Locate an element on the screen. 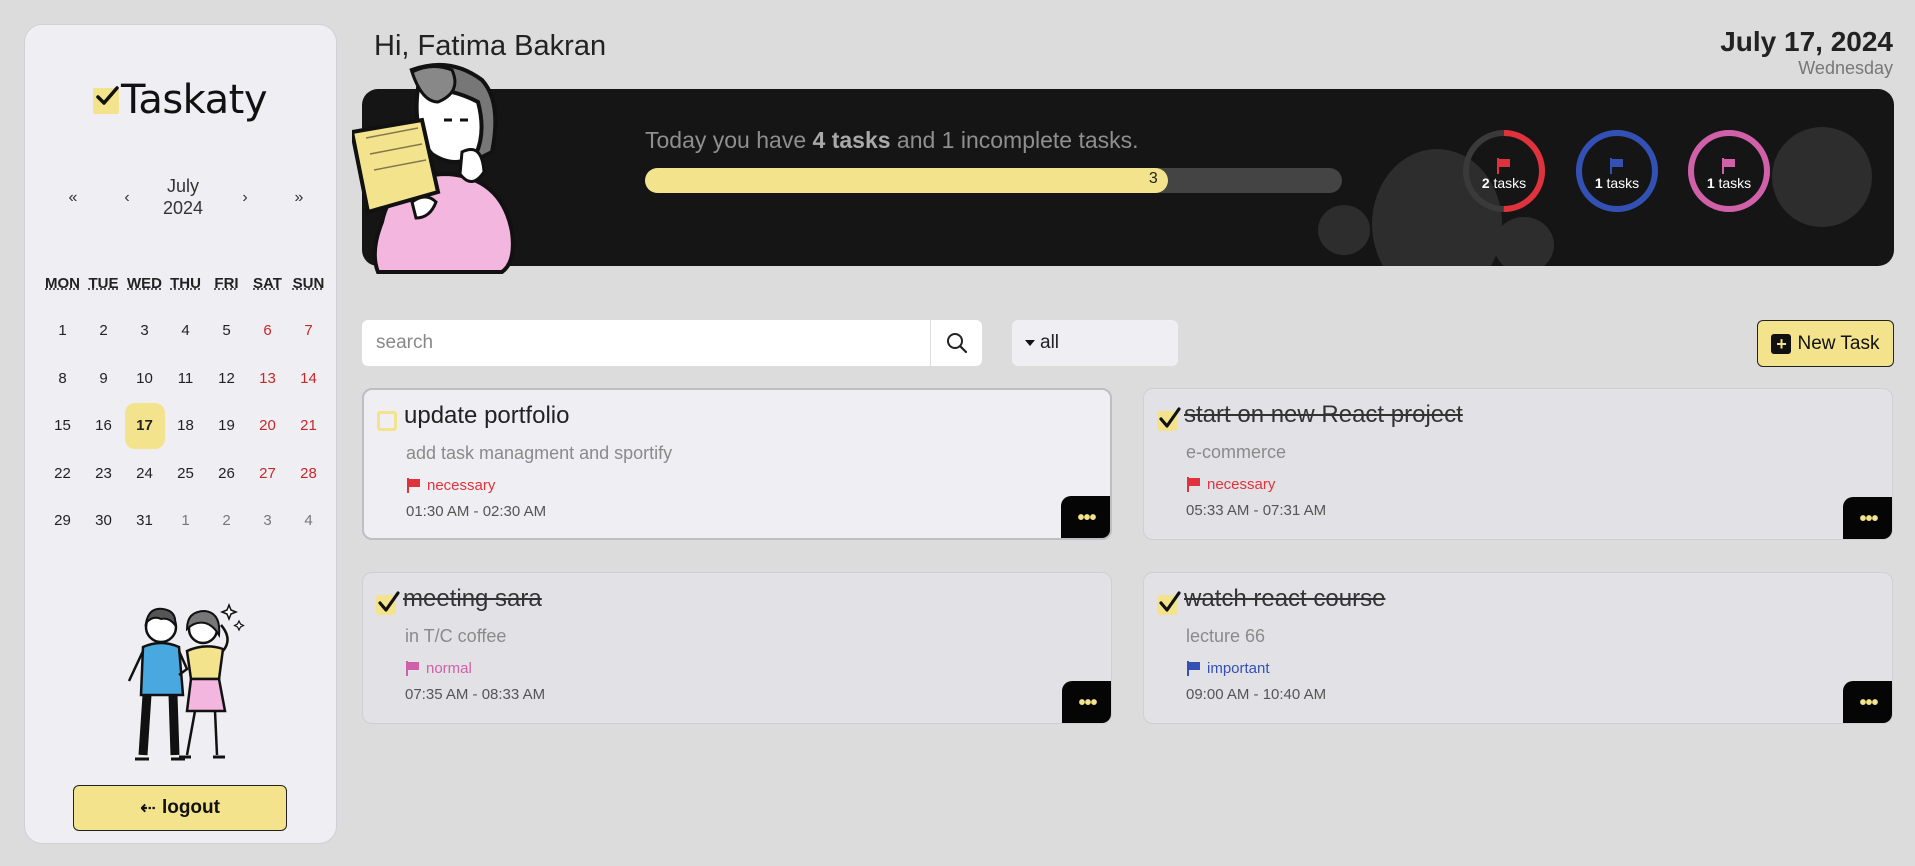 The width and height of the screenshot is (1915, 866). current-date: July 17, 2024 is located at coordinates (1806, 41).